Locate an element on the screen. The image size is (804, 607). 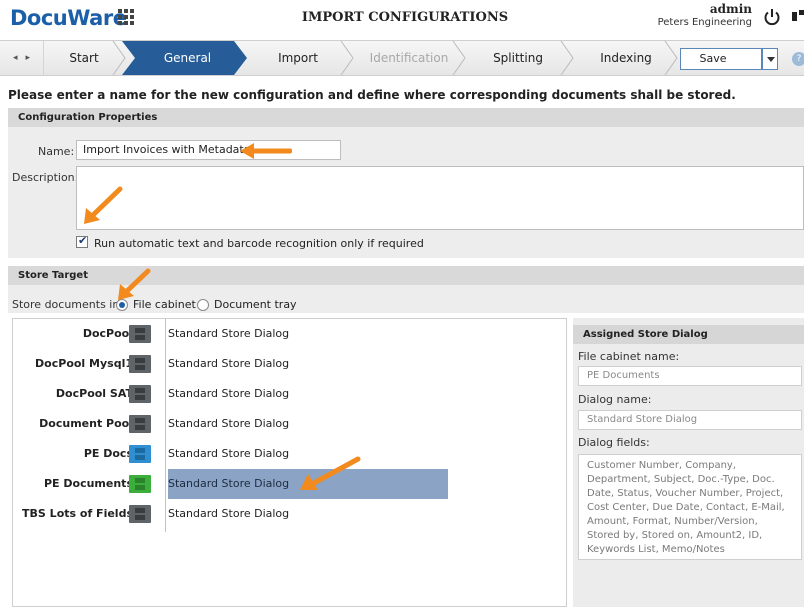
cabinet-row-docpool: DocPool Standard Store Dialog is located at coordinates (229, 334).